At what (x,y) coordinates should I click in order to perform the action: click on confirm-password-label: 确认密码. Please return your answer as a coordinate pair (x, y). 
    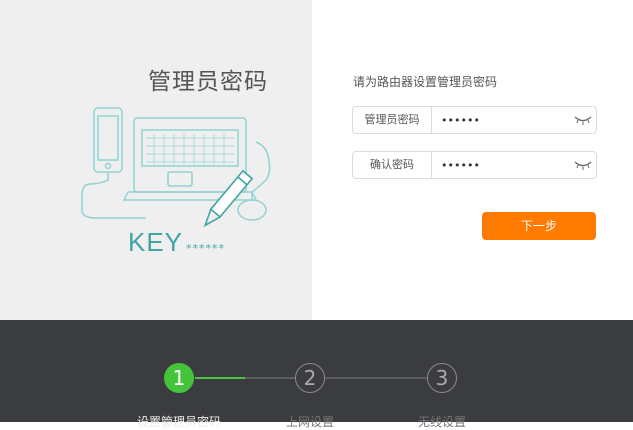
    Looking at the image, I should click on (392, 165).